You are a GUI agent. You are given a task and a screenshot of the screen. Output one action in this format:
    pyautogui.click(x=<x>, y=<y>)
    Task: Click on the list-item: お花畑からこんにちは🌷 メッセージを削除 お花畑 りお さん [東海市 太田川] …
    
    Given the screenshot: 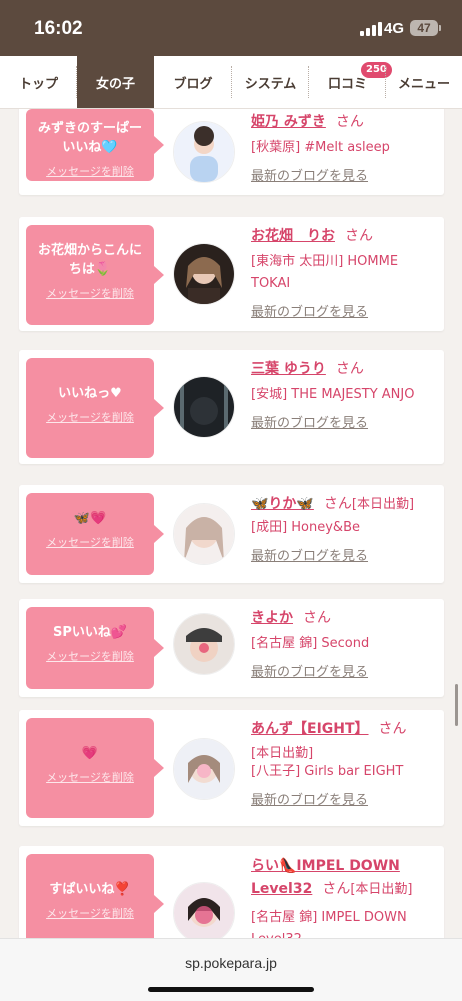 What is the action you would take?
    pyautogui.click(x=231, y=274)
    